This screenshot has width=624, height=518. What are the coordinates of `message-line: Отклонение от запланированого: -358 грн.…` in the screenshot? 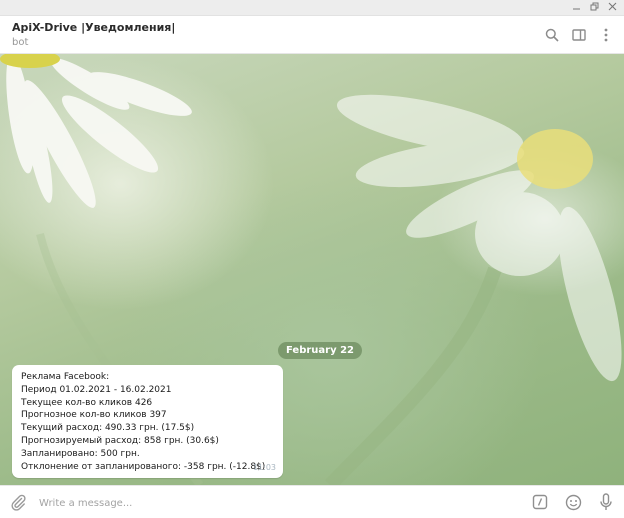 It's located at (143, 466).